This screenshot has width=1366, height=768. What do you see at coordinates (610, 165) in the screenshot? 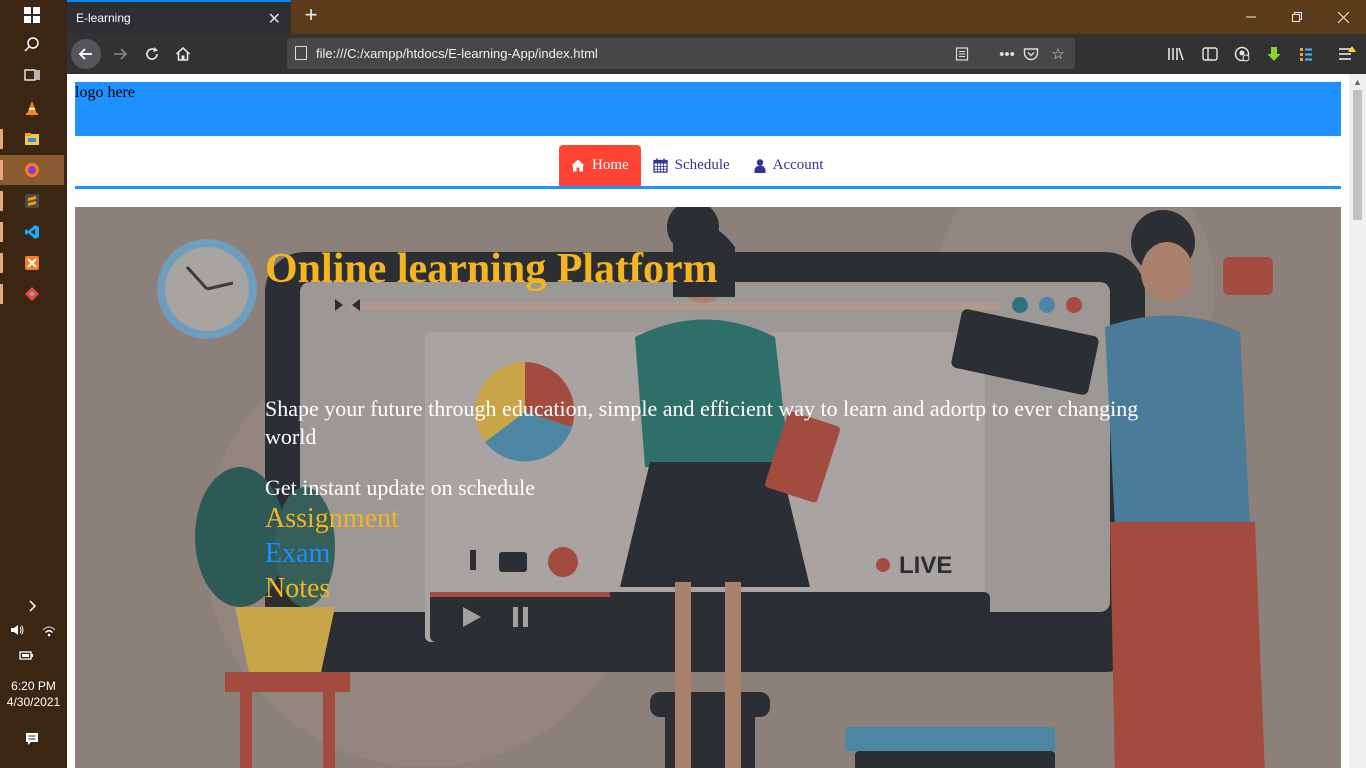
I see `nav-home-label: Home` at bounding box center [610, 165].